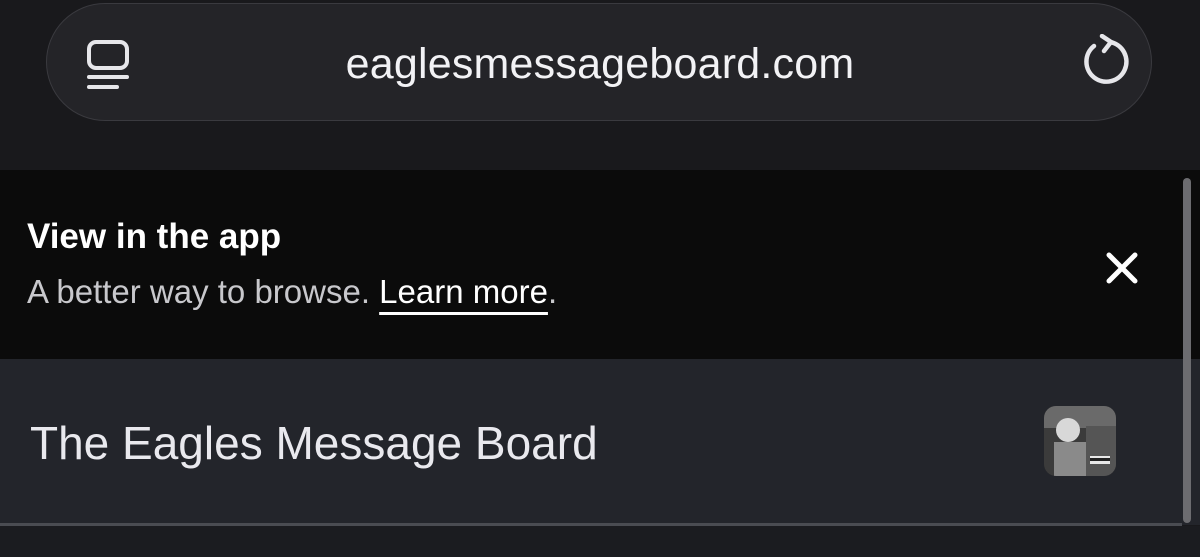 The width and height of the screenshot is (1200, 557). What do you see at coordinates (314, 443) in the screenshot?
I see `site-title: The Eagles Message Board` at bounding box center [314, 443].